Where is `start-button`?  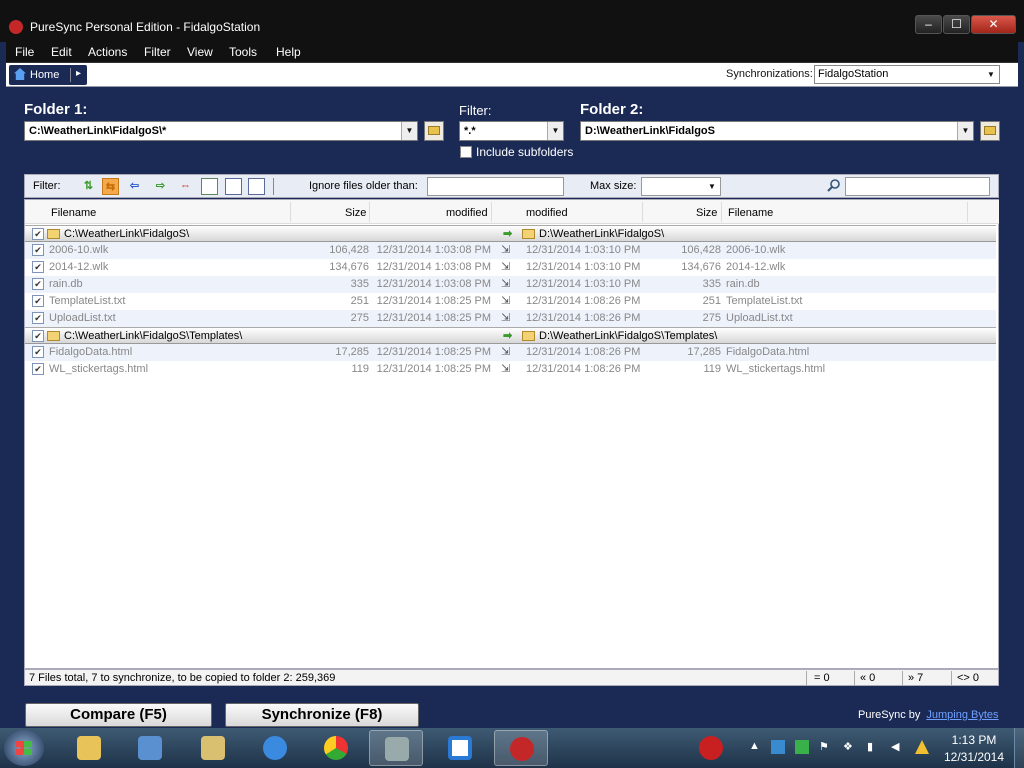
start-button is located at coordinates (24, 748).